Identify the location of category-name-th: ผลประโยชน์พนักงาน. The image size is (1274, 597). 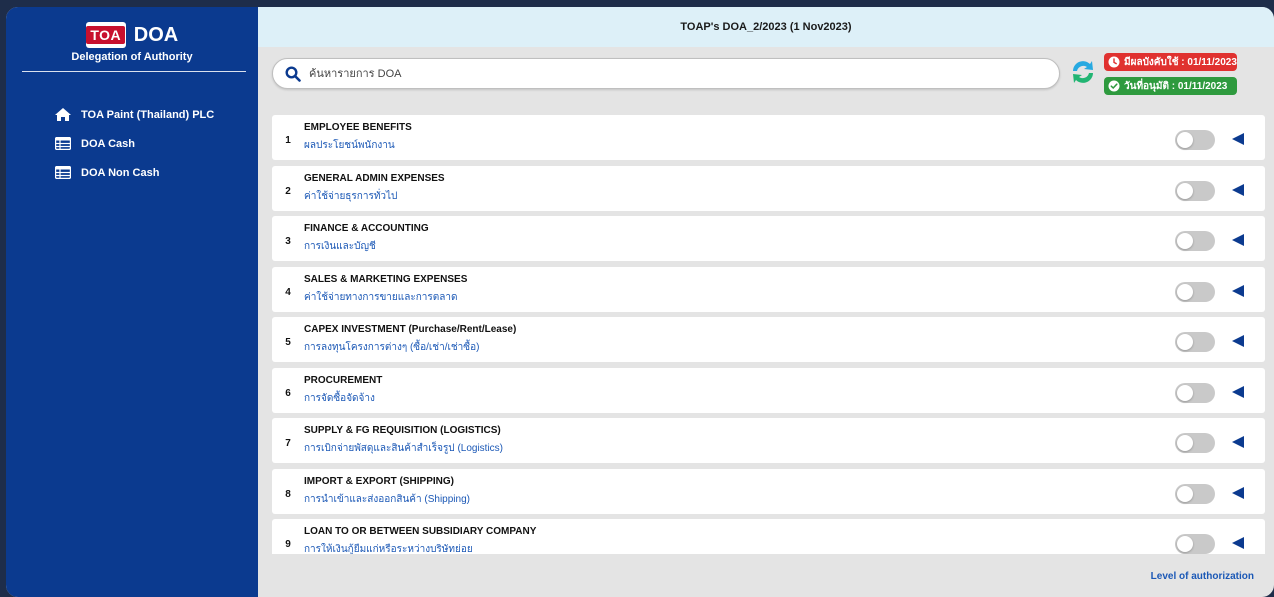
(349, 145).